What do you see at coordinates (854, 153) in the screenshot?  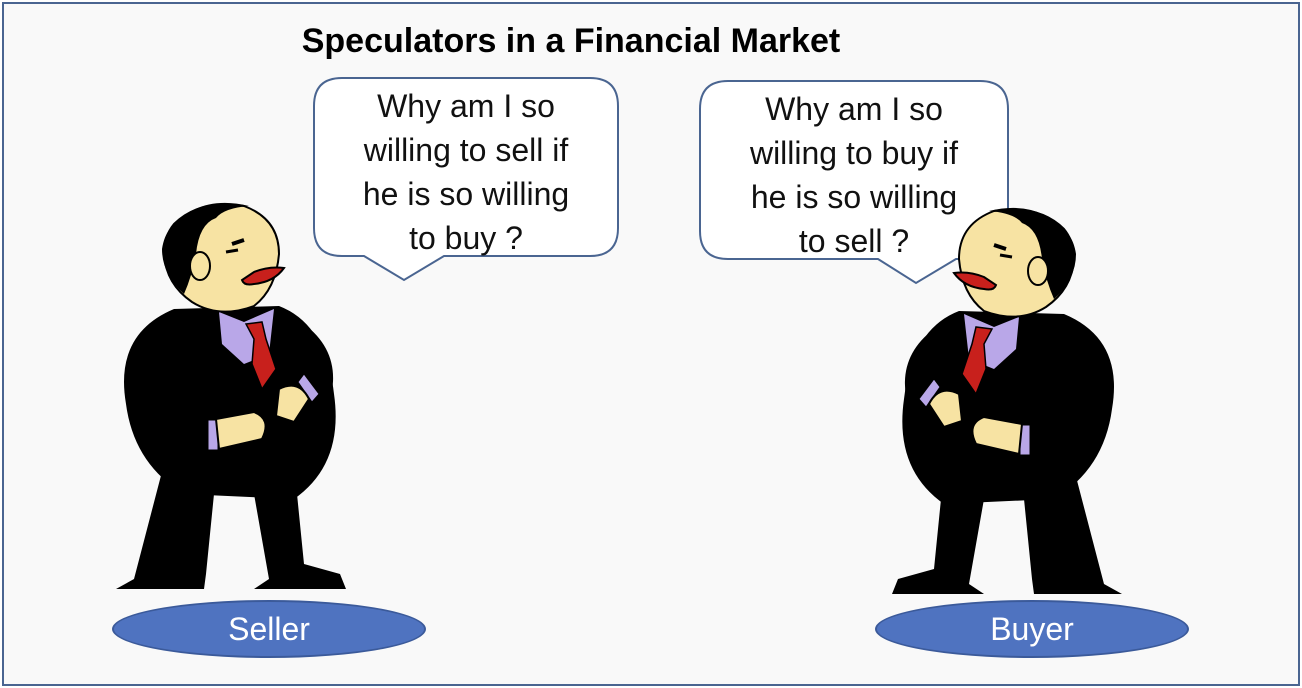 I see `buyer-bubble-line: willing to buy if` at bounding box center [854, 153].